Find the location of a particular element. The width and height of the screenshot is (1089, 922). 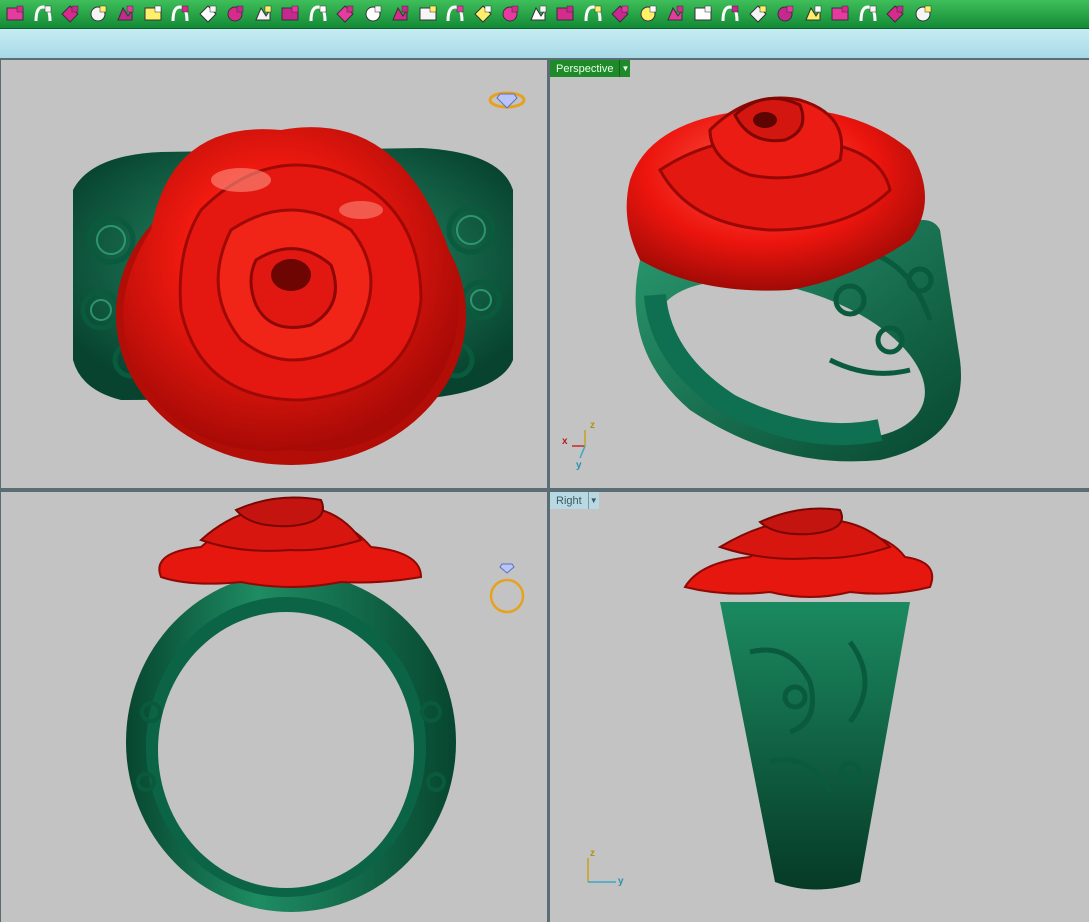

tilted-plane-icon is located at coordinates (812, 13).